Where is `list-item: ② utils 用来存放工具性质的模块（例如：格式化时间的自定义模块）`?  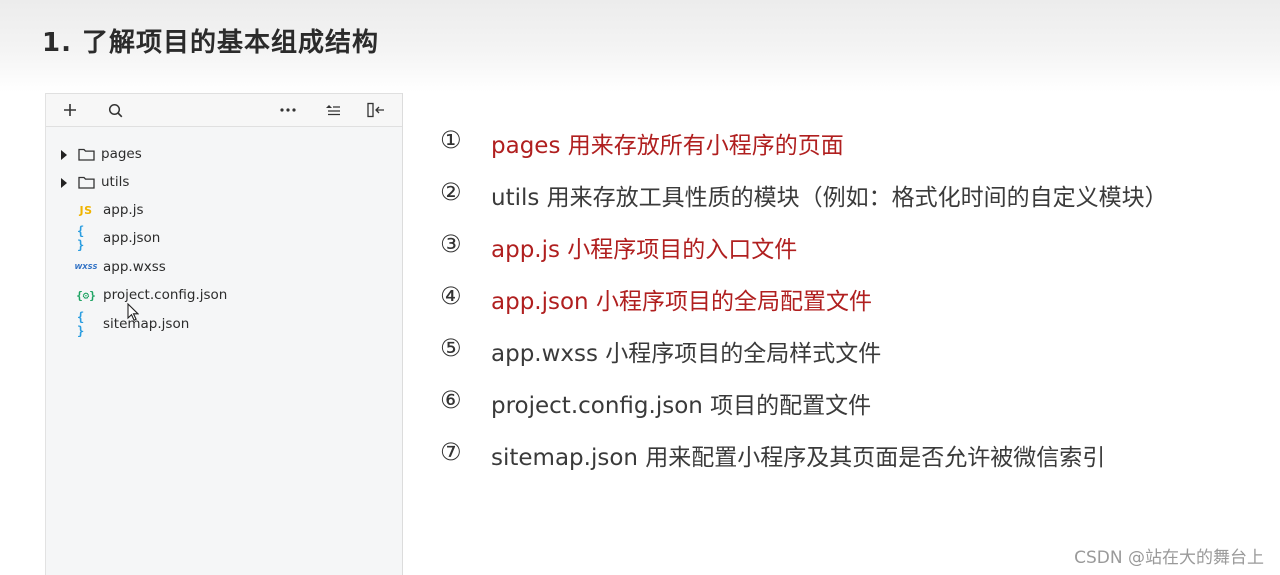
list-item: ② utils 用来存放工具性质的模块（例如：格式化时间的自定义模块） is located at coordinates (850, 192).